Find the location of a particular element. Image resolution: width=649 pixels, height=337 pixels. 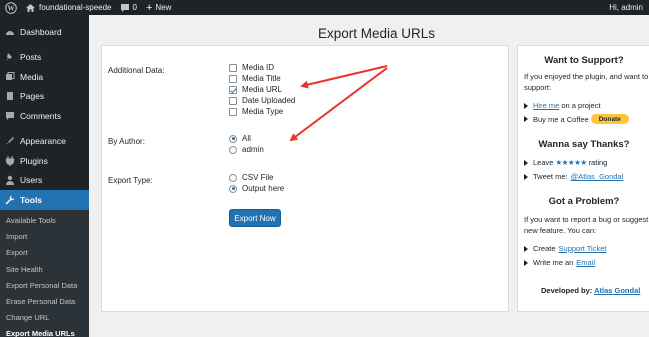

submenu-item-available-tools: Available Tools is located at coordinates (44, 221).